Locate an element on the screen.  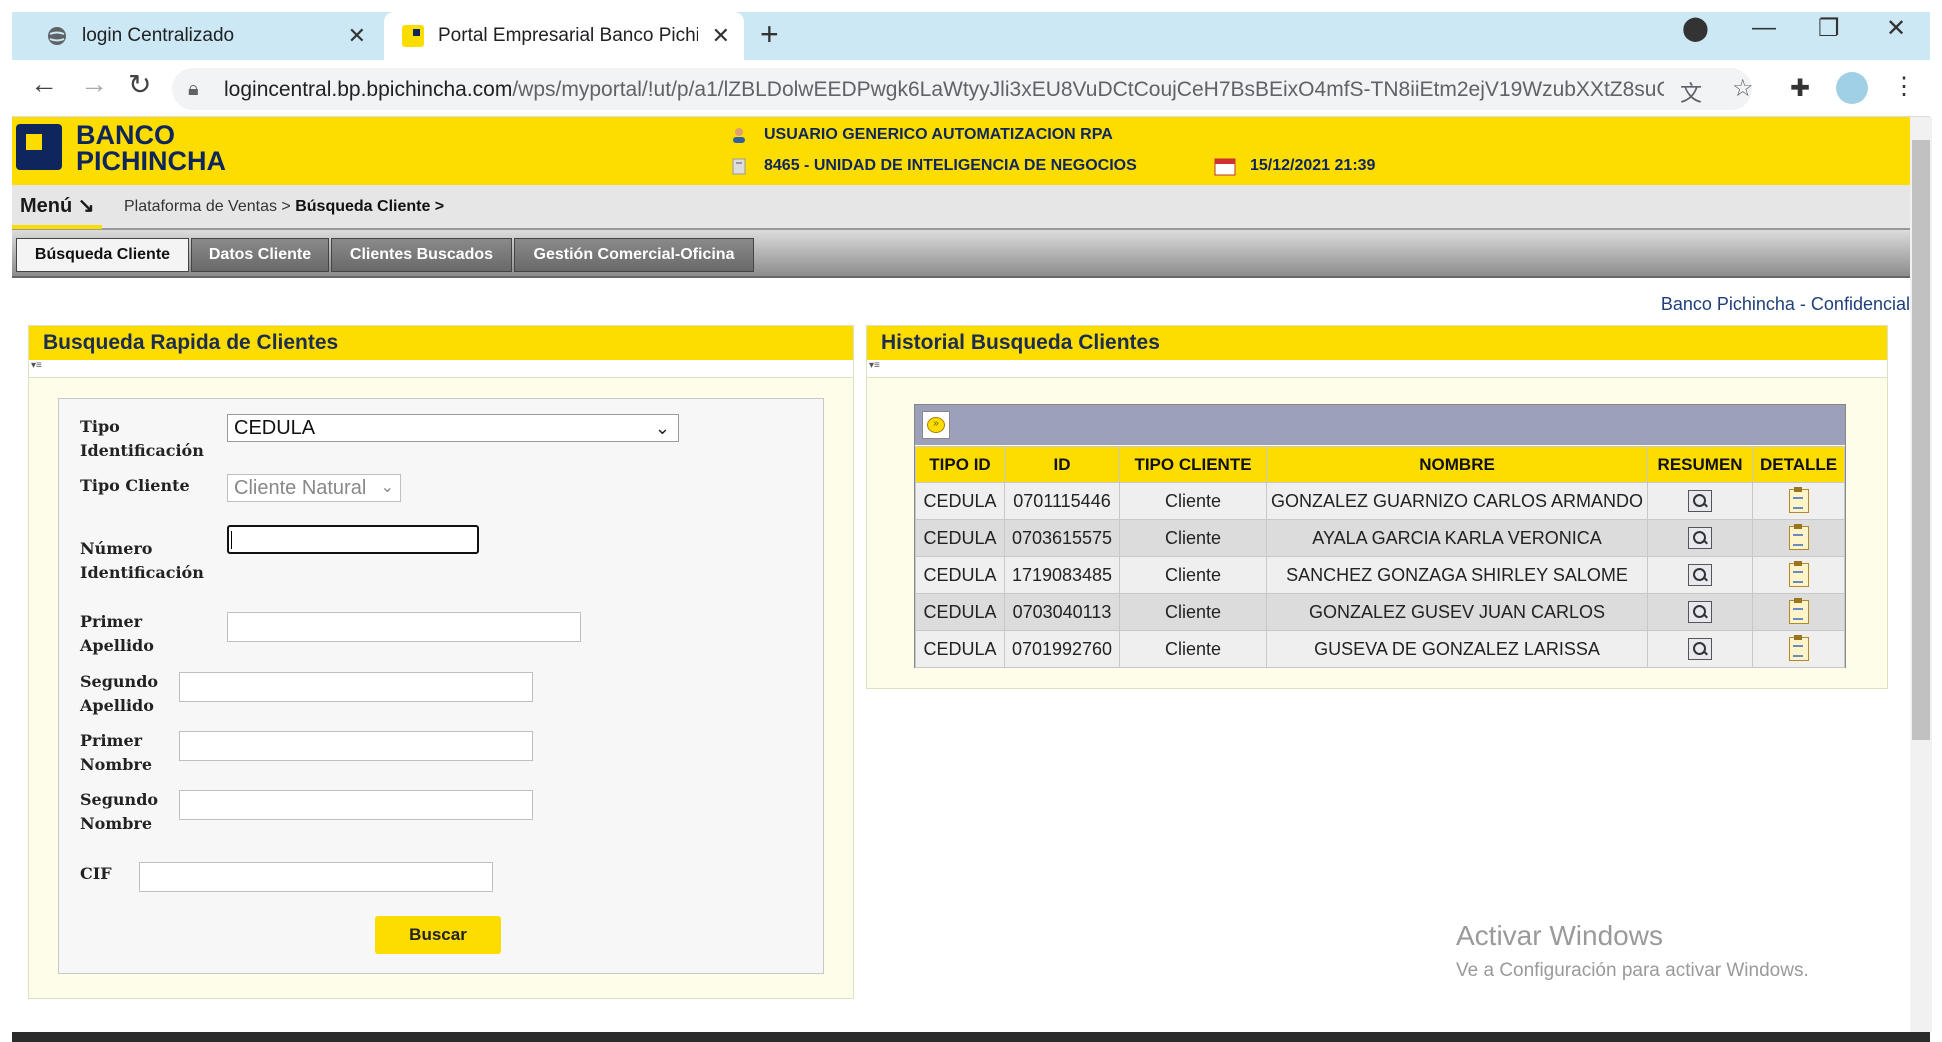
tipo-identificacion-label: Tipo Identificación is located at coordinates (142, 438).